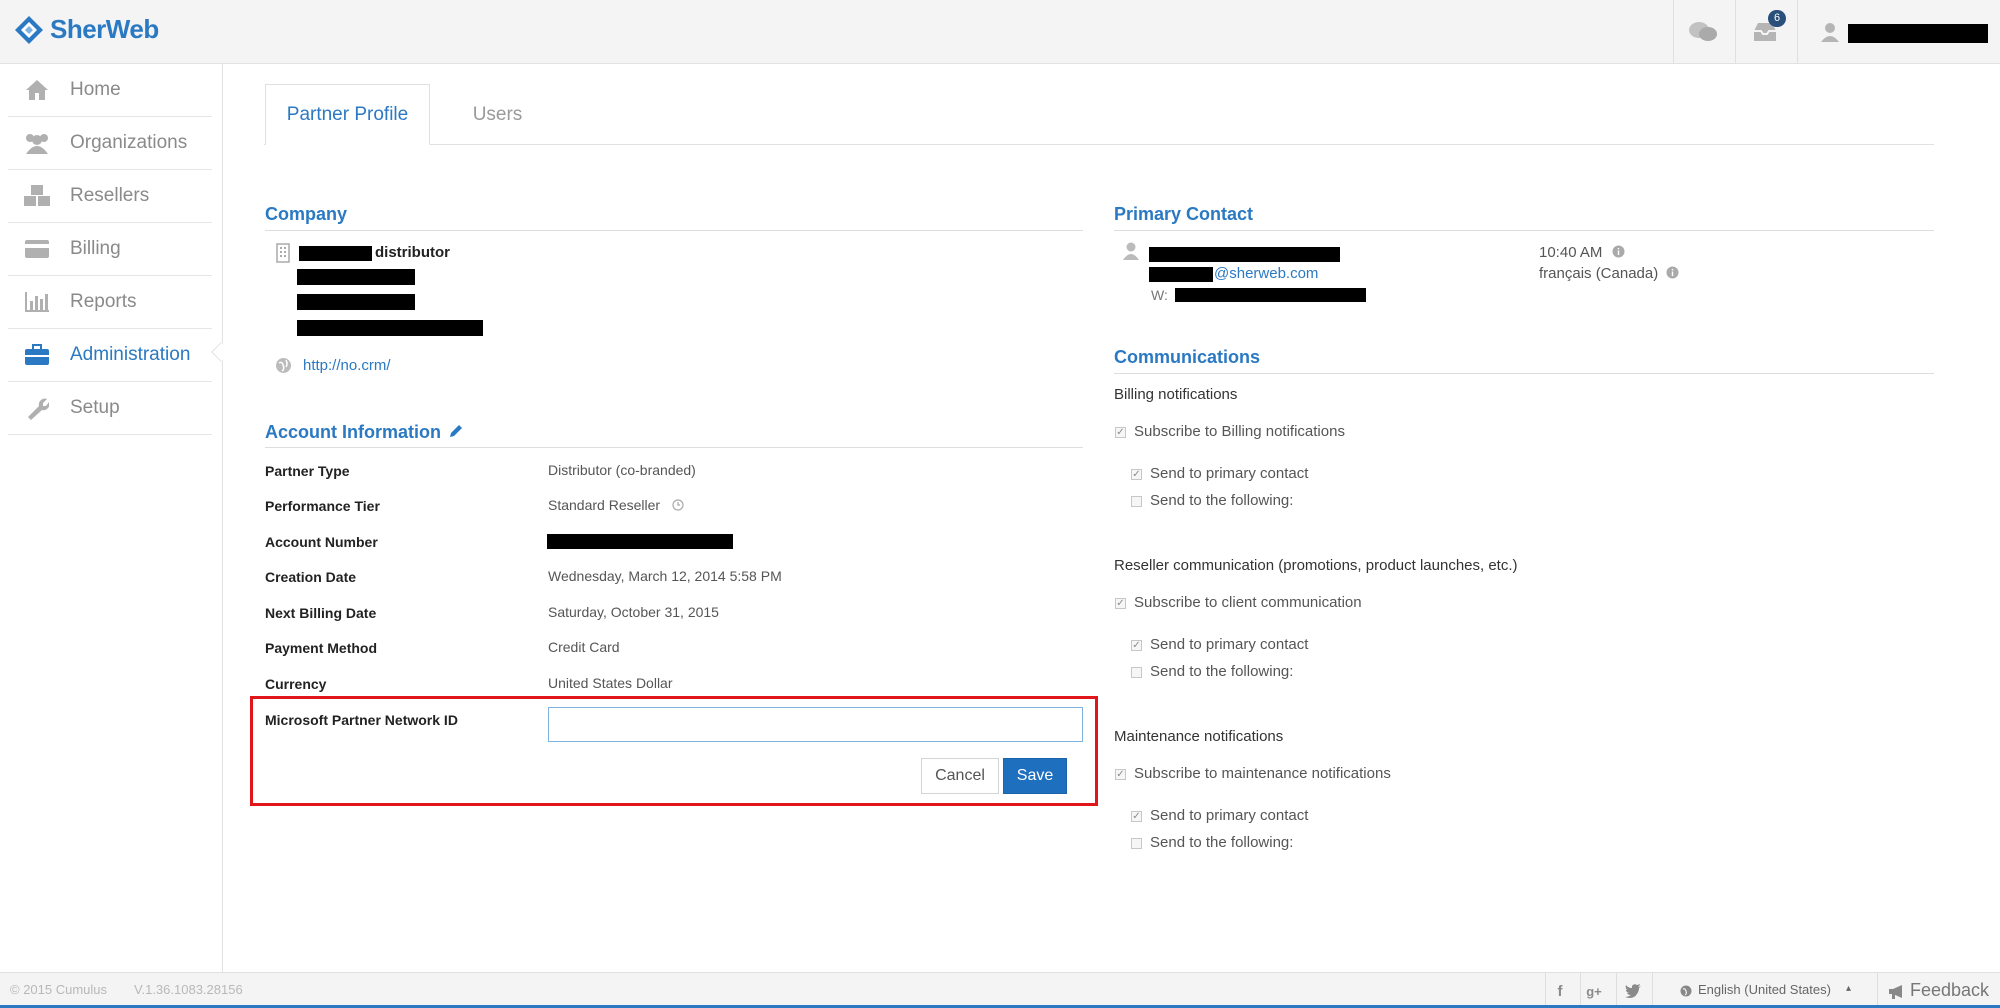 This screenshot has height=1008, width=2000. Describe the element at coordinates (283, 365) in the screenshot. I see `globe-icon` at that location.